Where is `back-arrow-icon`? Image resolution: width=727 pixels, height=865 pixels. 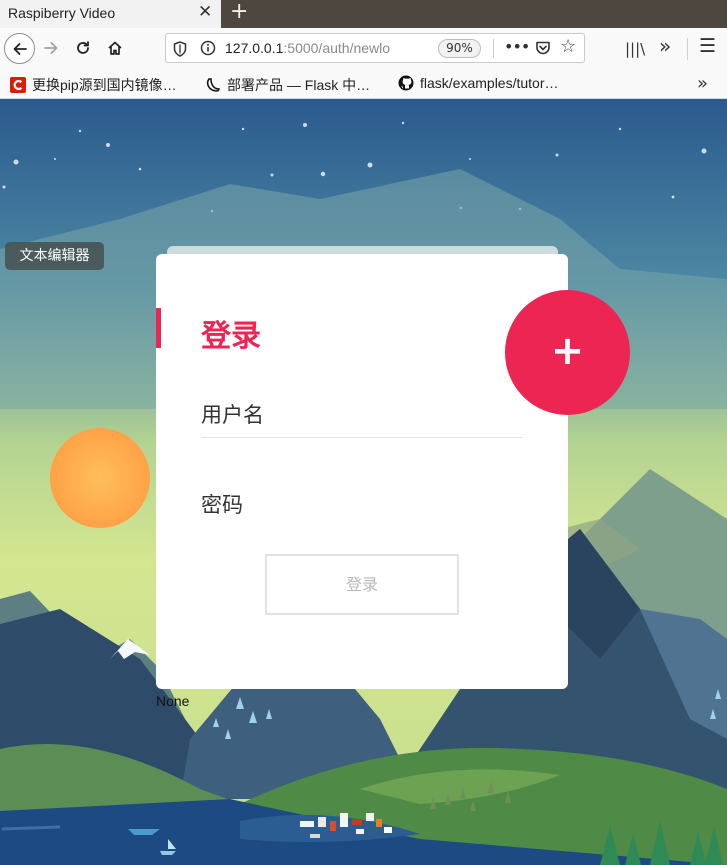 back-arrow-icon is located at coordinates (20, 48).